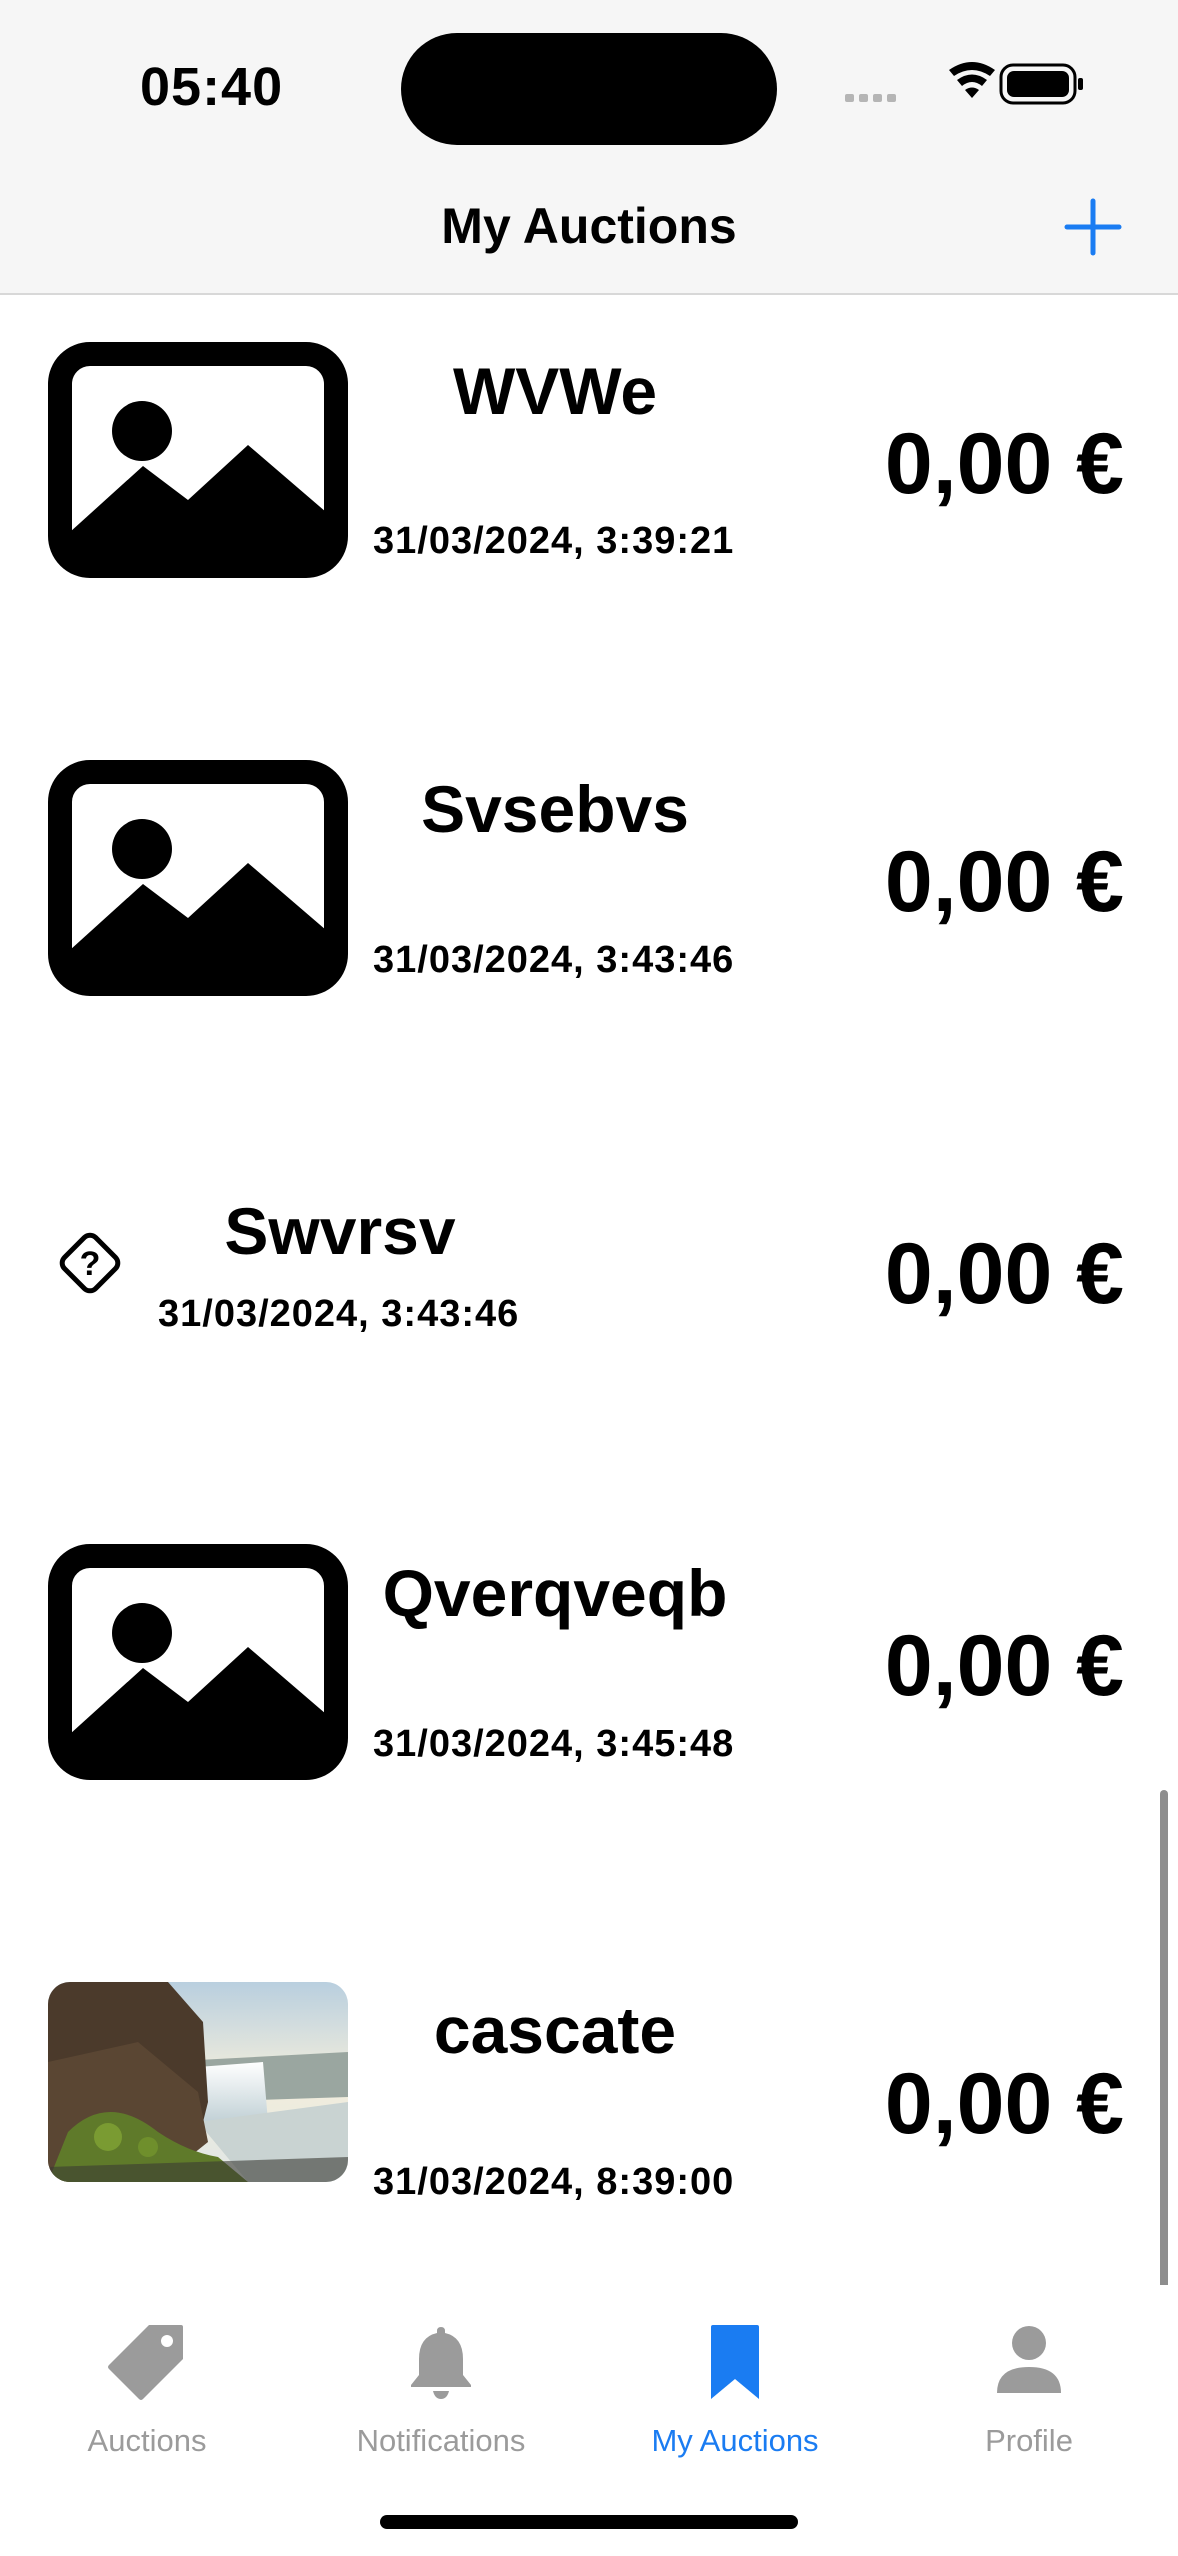  I want to click on auction-date: 31/03/2024, 8:39:00, so click(554, 2182).